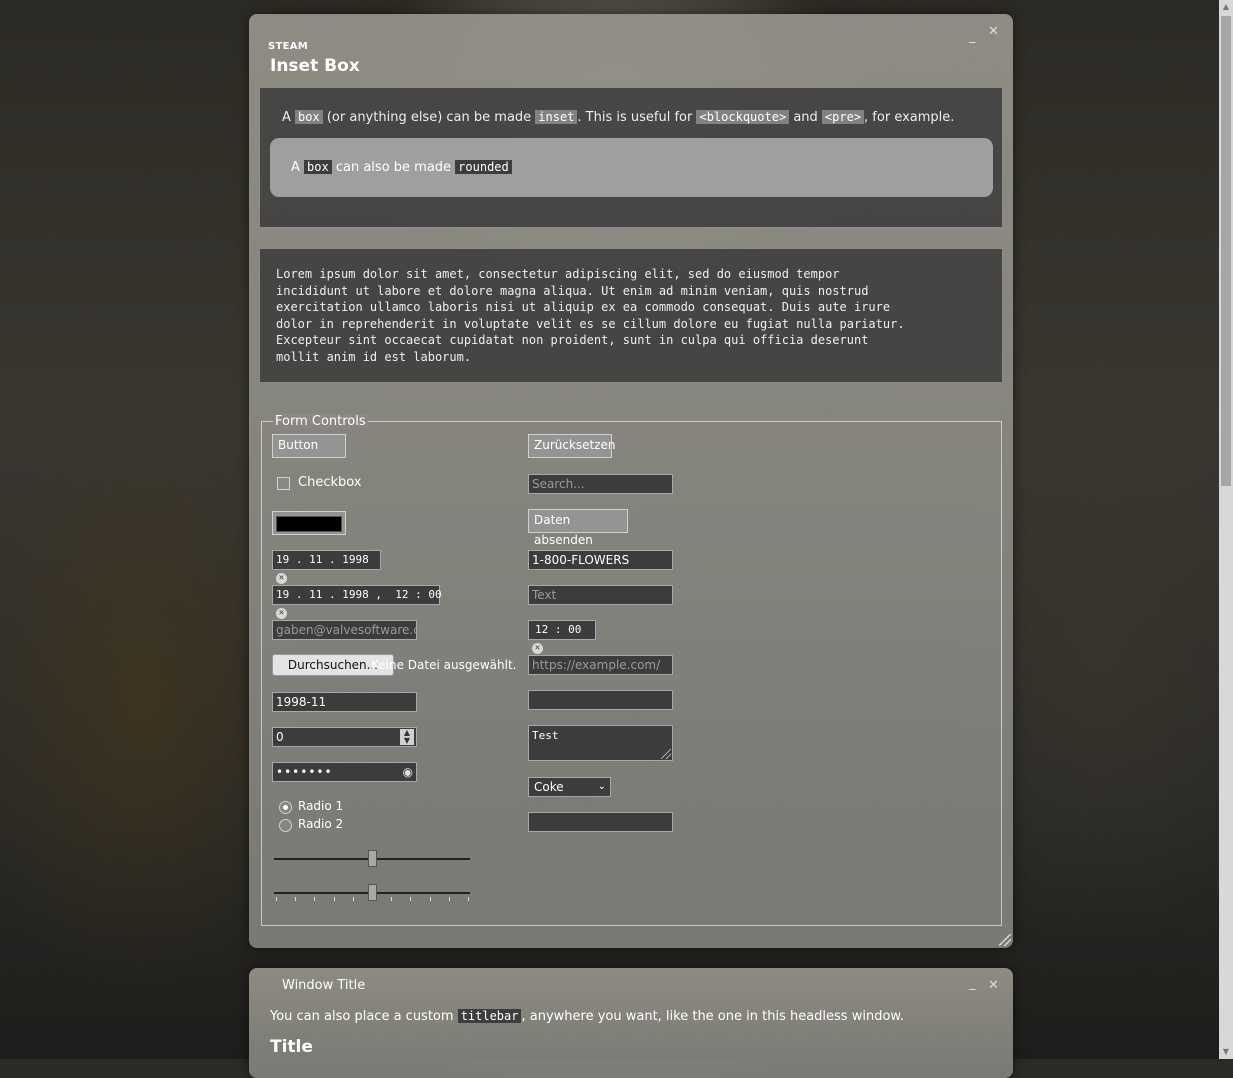 The width and height of the screenshot is (1233, 1078). What do you see at coordinates (743, 117) in the screenshot?
I see `code-blockquote: <blockquote>` at bounding box center [743, 117].